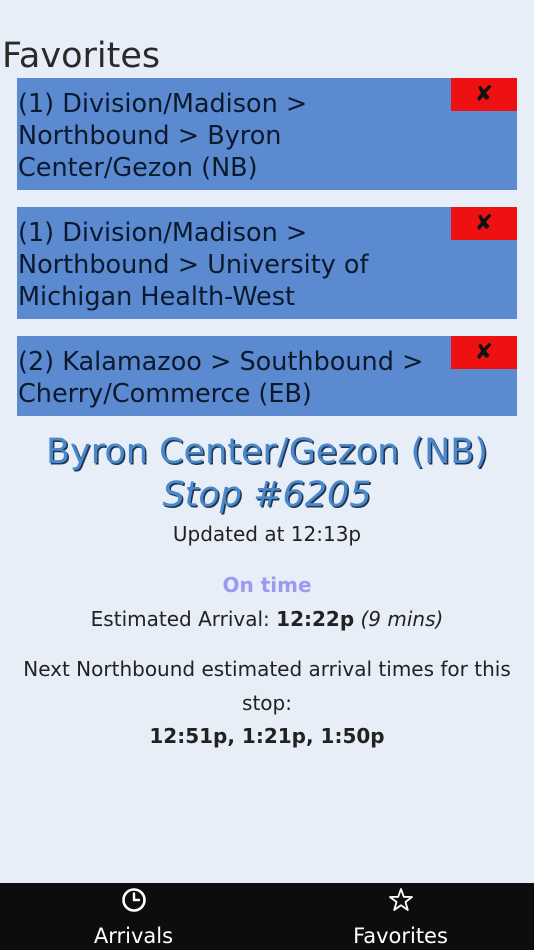 The image size is (534, 950). I want to click on next-arrival-times: 12:51p, 1:21p, 1:50p, so click(267, 736).